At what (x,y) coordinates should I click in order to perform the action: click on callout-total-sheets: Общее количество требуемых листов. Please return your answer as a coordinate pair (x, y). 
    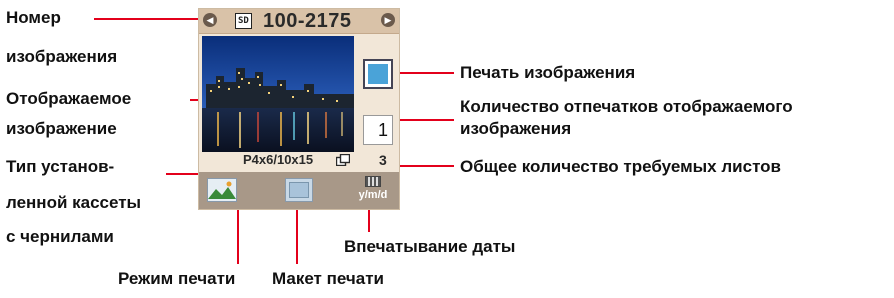
    Looking at the image, I should click on (620, 166).